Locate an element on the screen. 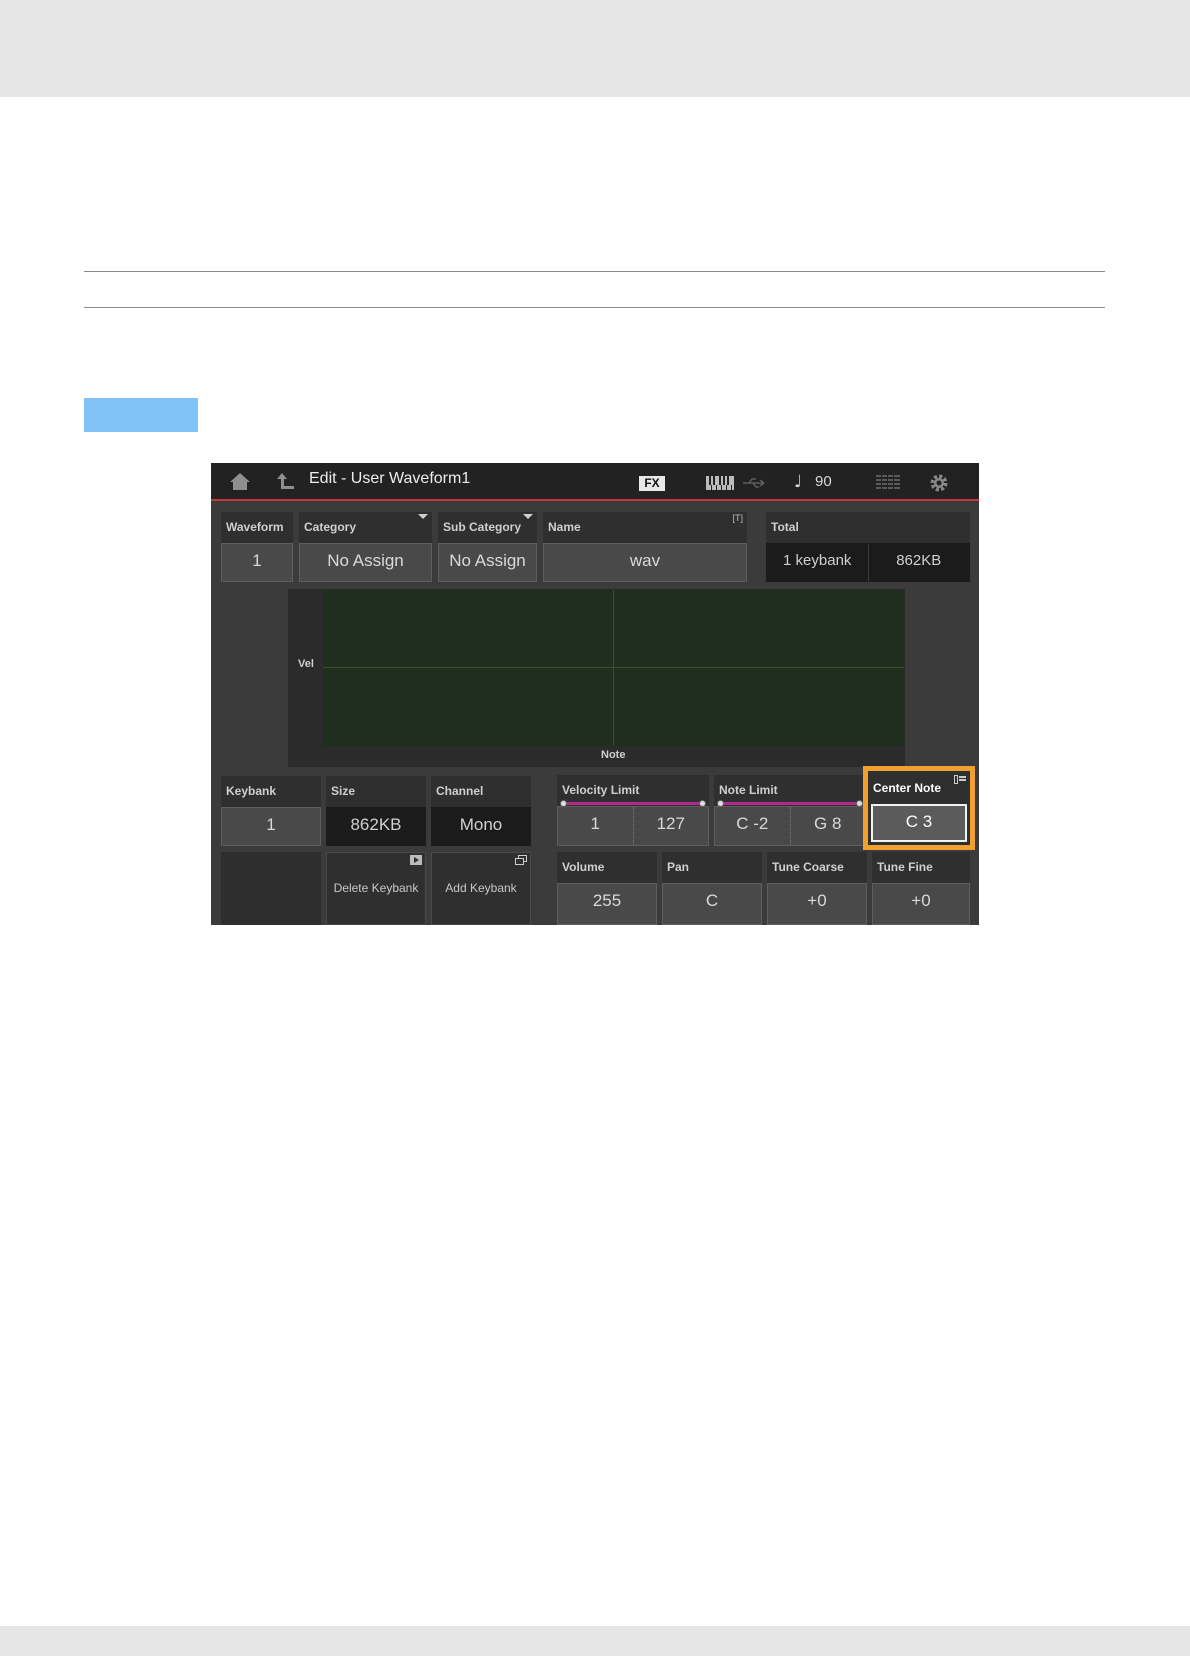 The height and width of the screenshot is (1656, 1190). category-label: Category is located at coordinates (330, 527).